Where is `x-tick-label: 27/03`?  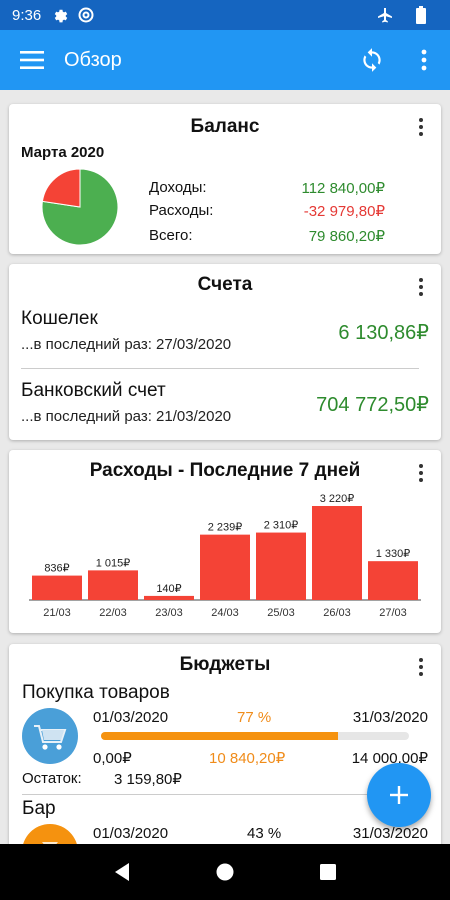 x-tick-label: 27/03 is located at coordinates (393, 613).